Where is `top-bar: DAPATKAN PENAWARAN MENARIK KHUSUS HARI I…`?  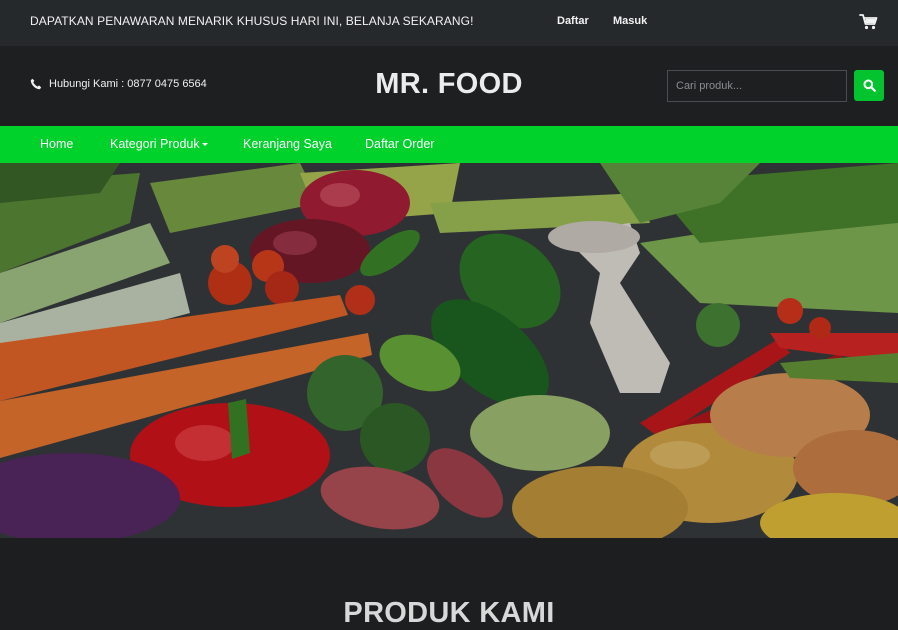 top-bar: DAPATKAN PENAWARAN MENARIK KHUSUS HARI I… is located at coordinates (449, 23).